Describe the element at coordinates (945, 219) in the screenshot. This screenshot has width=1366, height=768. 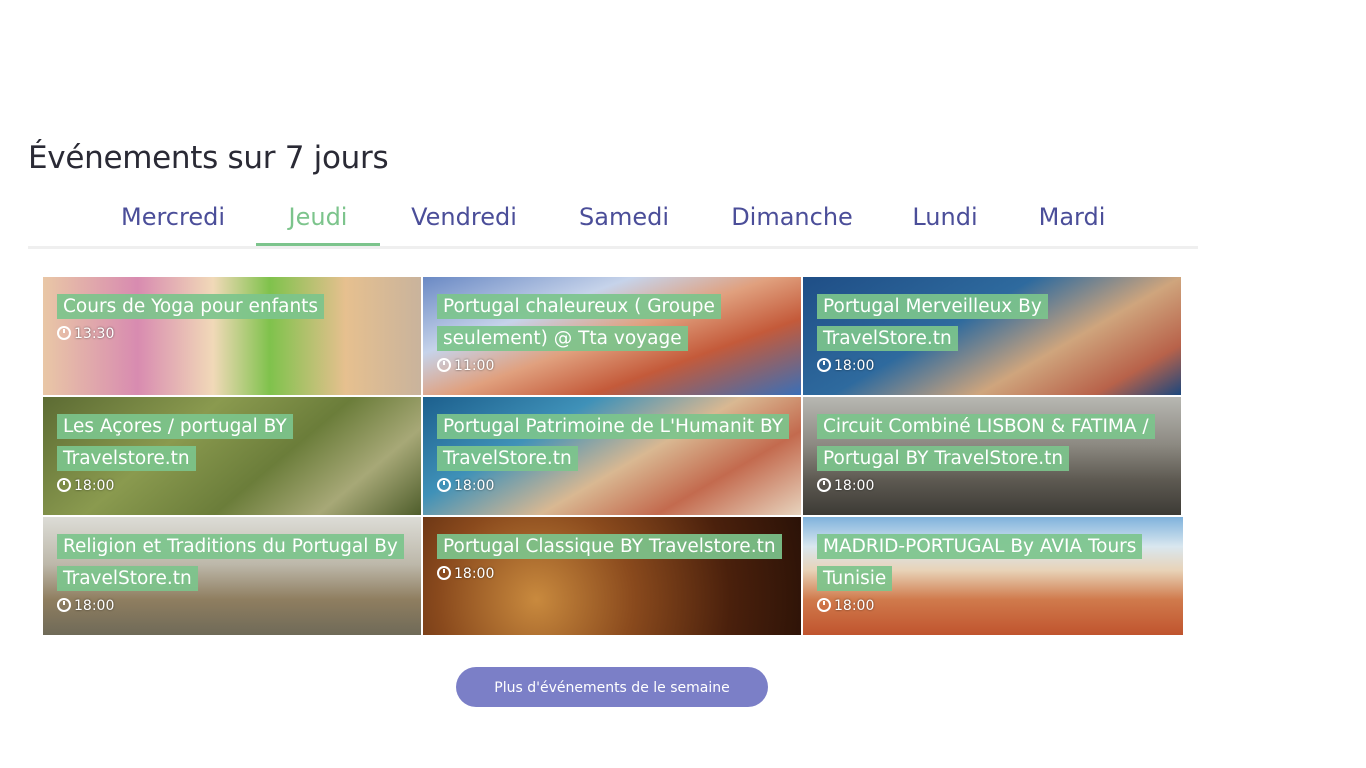
I see `tab-lundi: Lundi` at that location.